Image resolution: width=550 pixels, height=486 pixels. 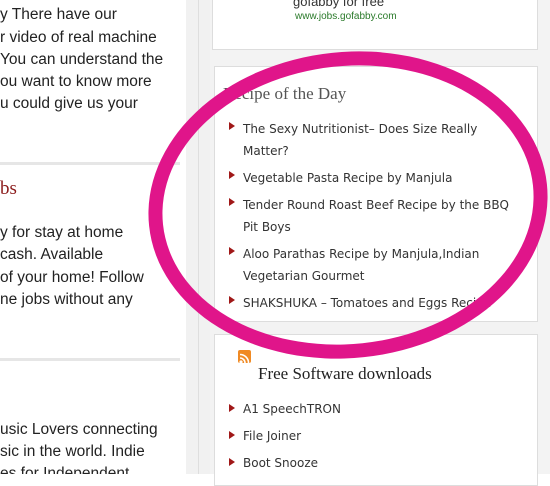 I want to click on article-text-line: es for Independent, so click(x=65, y=469).